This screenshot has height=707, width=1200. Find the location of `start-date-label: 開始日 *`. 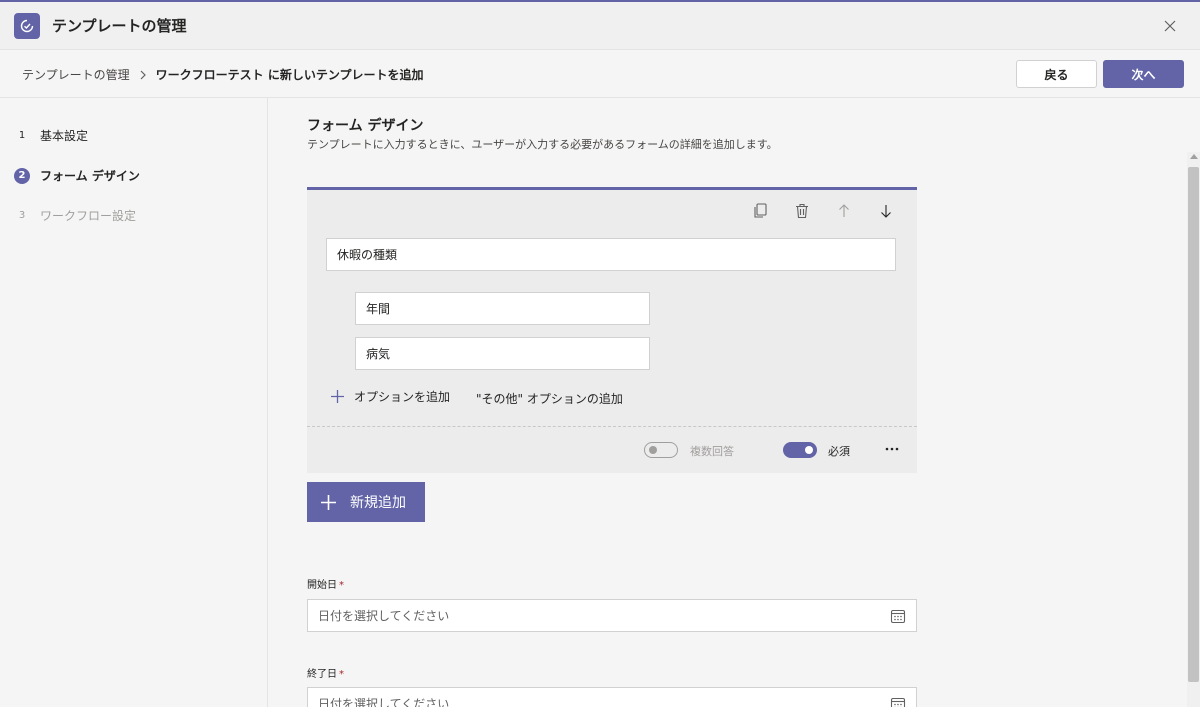

start-date-label: 開始日 * is located at coordinates (325, 585).